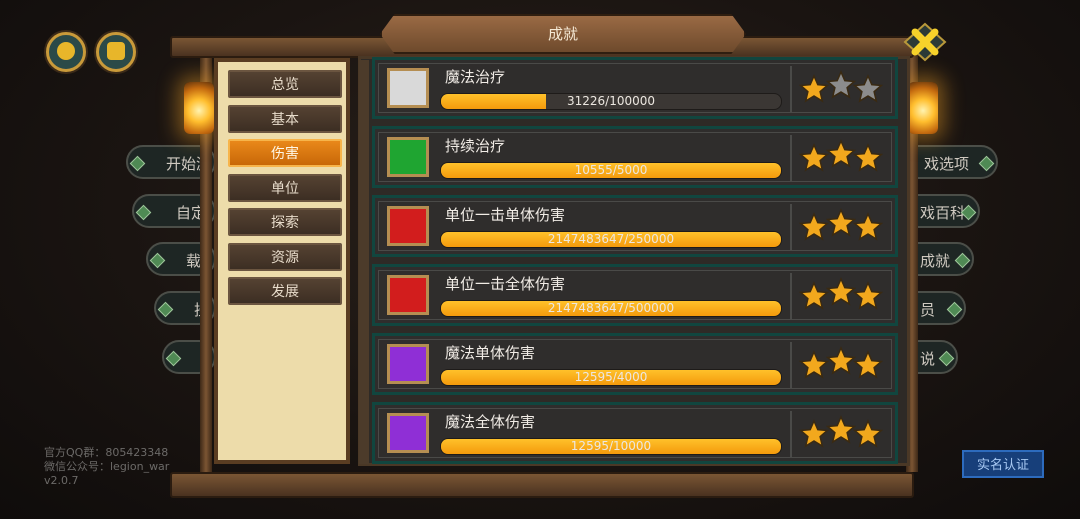  What do you see at coordinates (1003, 464) in the screenshot?
I see `real-name-verify-button: 实名认证` at bounding box center [1003, 464].